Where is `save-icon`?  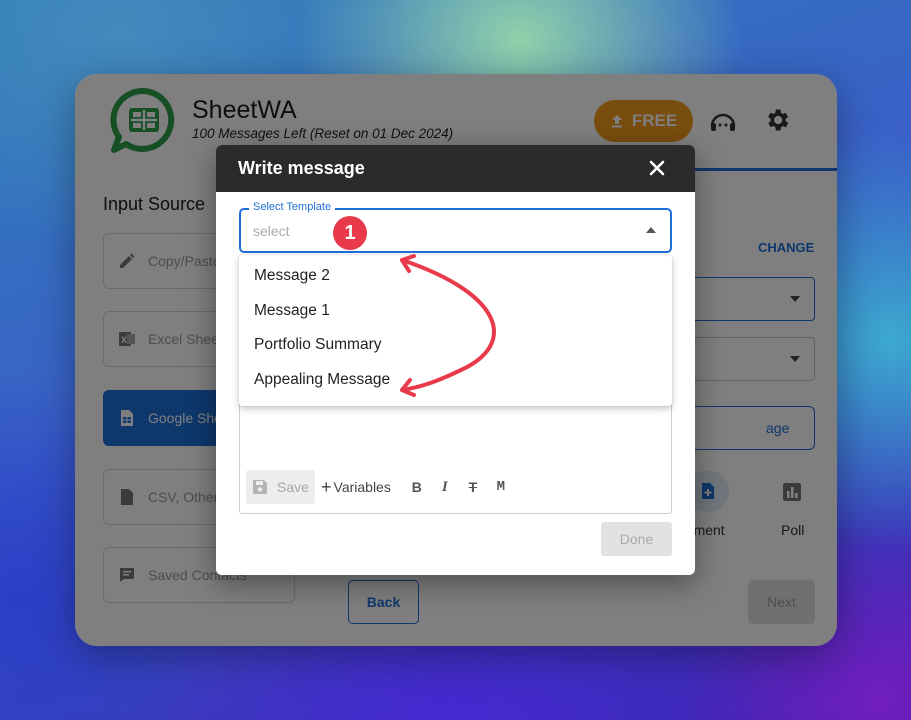 save-icon is located at coordinates (260, 487).